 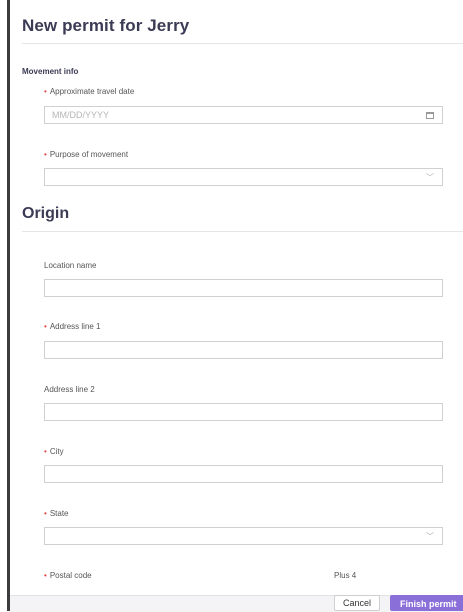 I want to click on travel-date-field: MM/DD/YYYY, so click(x=243, y=115).